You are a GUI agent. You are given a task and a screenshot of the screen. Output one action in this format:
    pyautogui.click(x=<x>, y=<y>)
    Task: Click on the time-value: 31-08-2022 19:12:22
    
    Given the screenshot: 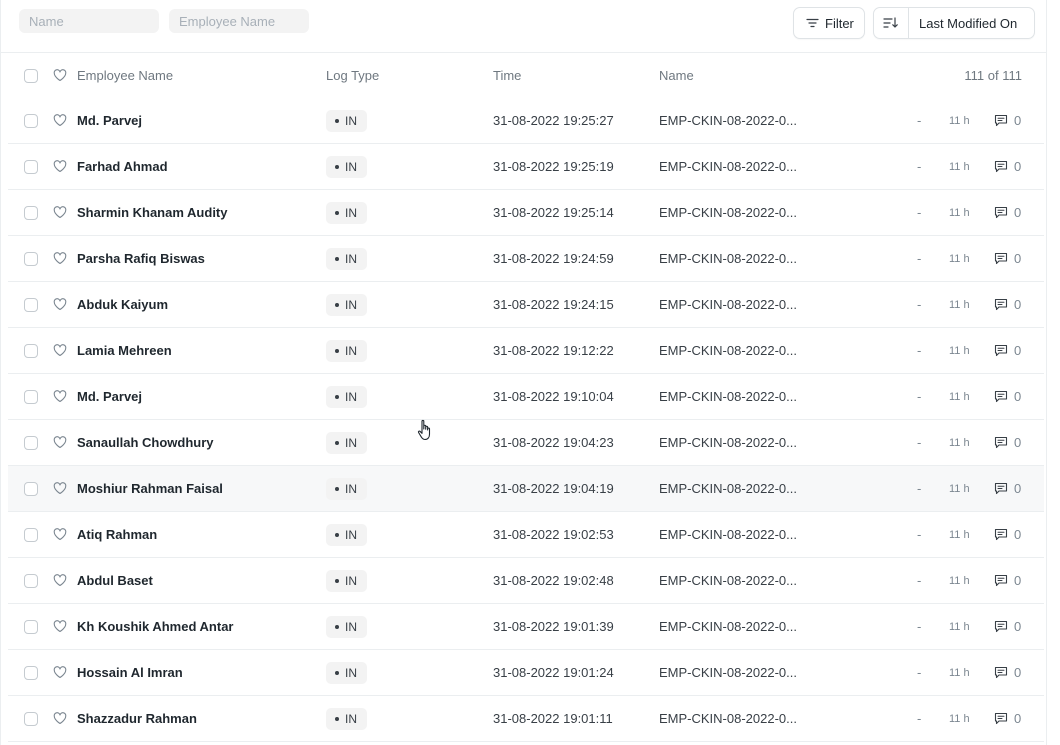 What is the action you would take?
    pyautogui.click(x=553, y=350)
    